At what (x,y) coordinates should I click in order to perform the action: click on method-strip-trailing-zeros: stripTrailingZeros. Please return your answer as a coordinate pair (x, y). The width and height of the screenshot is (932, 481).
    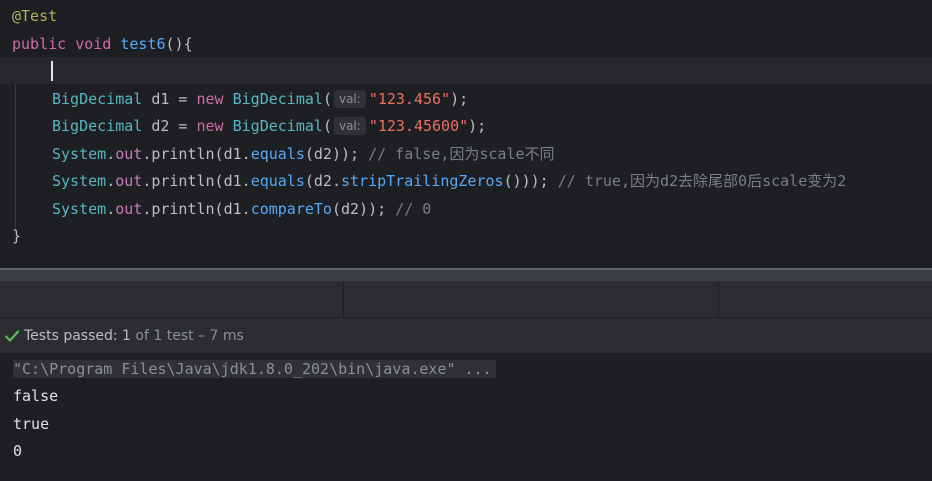
    Looking at the image, I should click on (422, 181).